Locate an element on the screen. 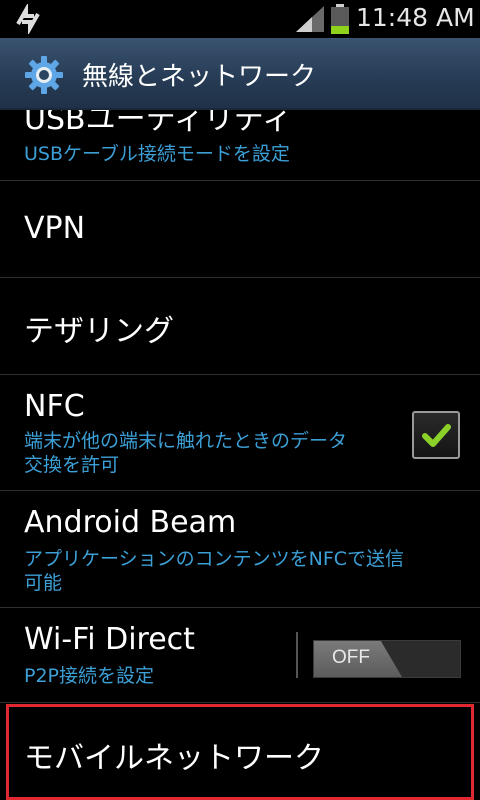 This screenshot has width=480, height=800. status-time: 11:48 AM is located at coordinates (415, 17).